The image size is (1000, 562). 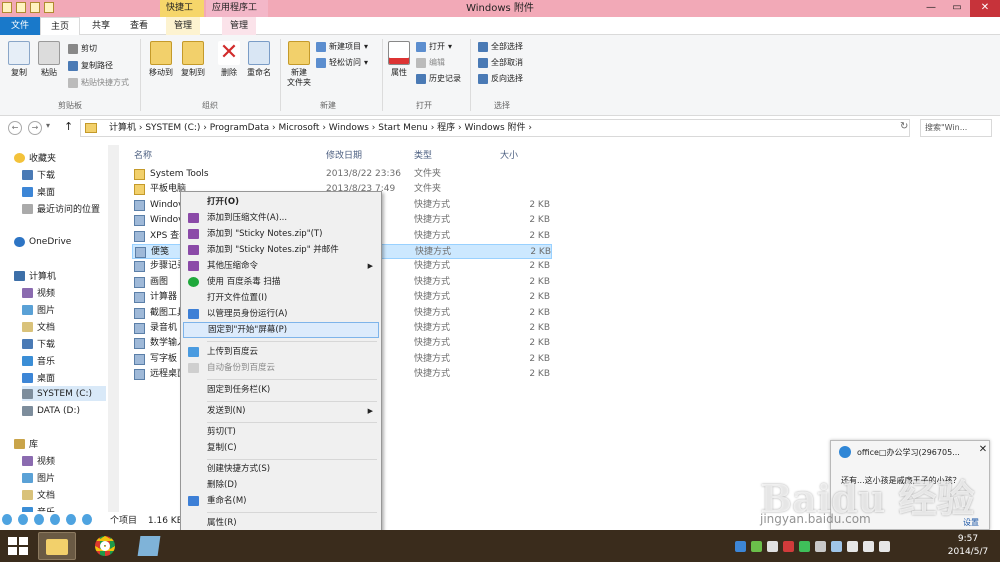 I want to click on nav-favorites: 收藏夹, so click(x=35, y=157).